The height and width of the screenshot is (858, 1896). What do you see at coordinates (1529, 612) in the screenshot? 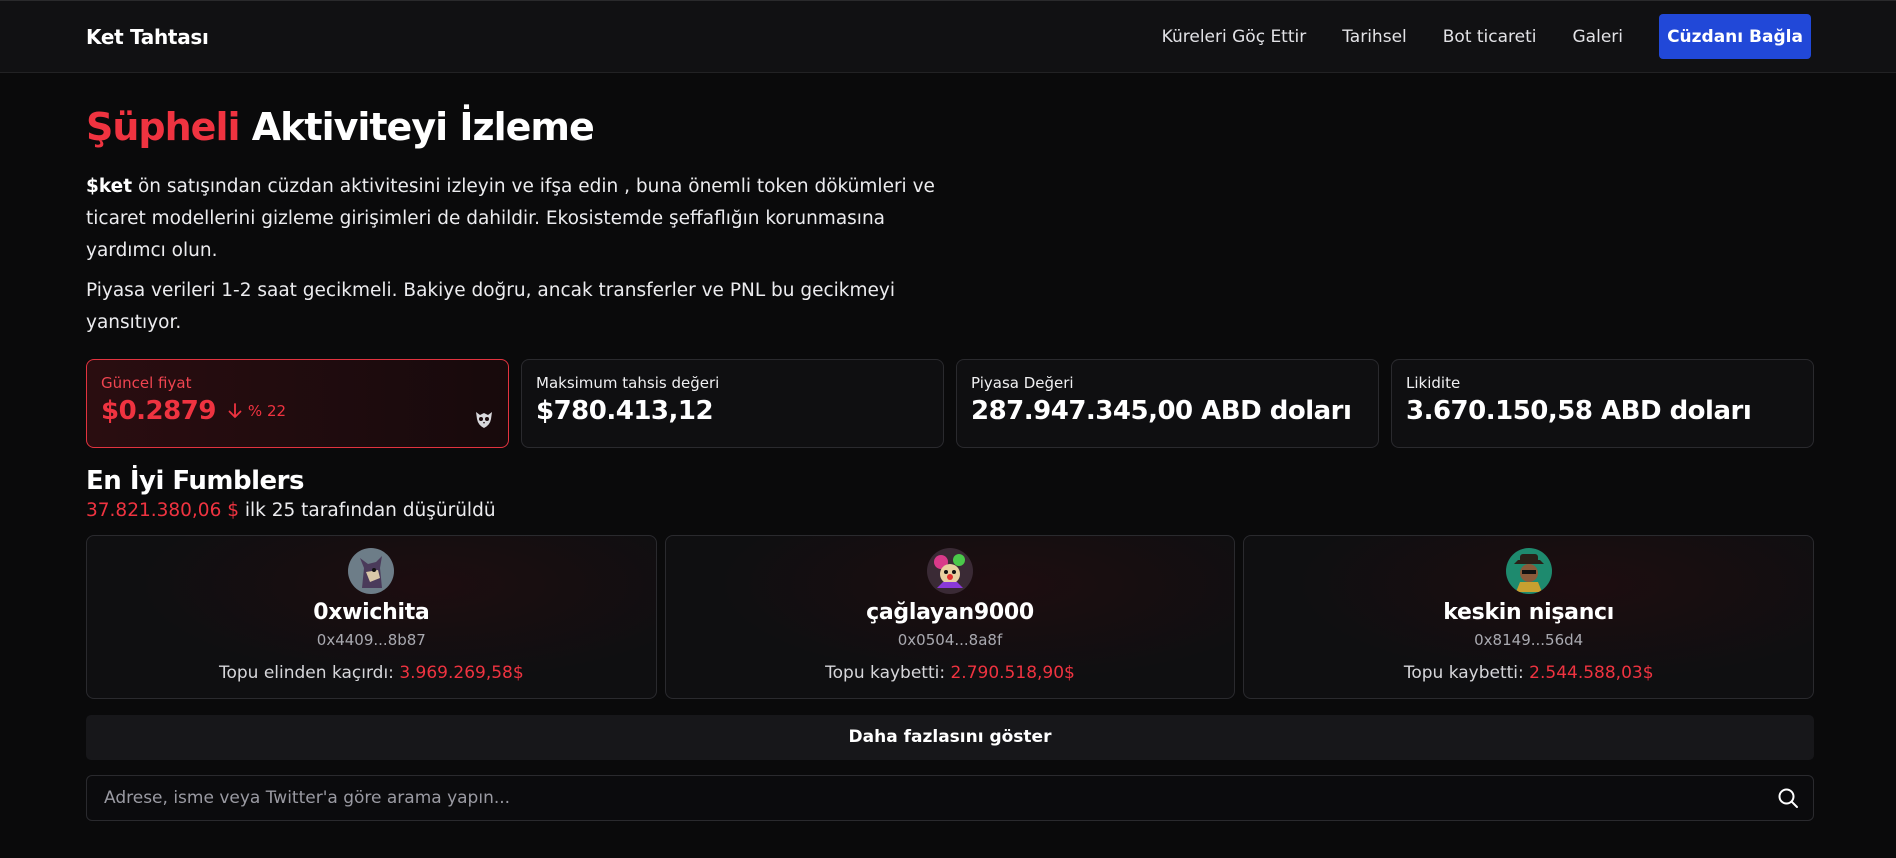
I see `fumbler-name: keskin nişancı` at bounding box center [1529, 612].